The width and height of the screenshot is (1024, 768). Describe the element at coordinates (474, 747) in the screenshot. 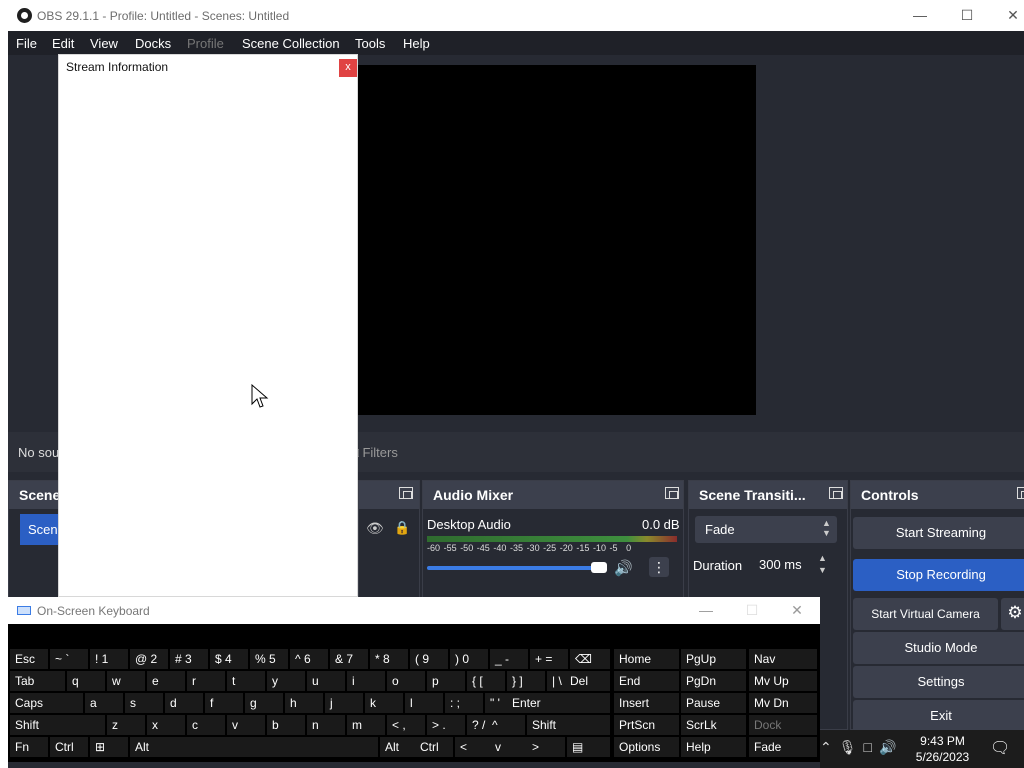

I see `osk-key: <` at that location.